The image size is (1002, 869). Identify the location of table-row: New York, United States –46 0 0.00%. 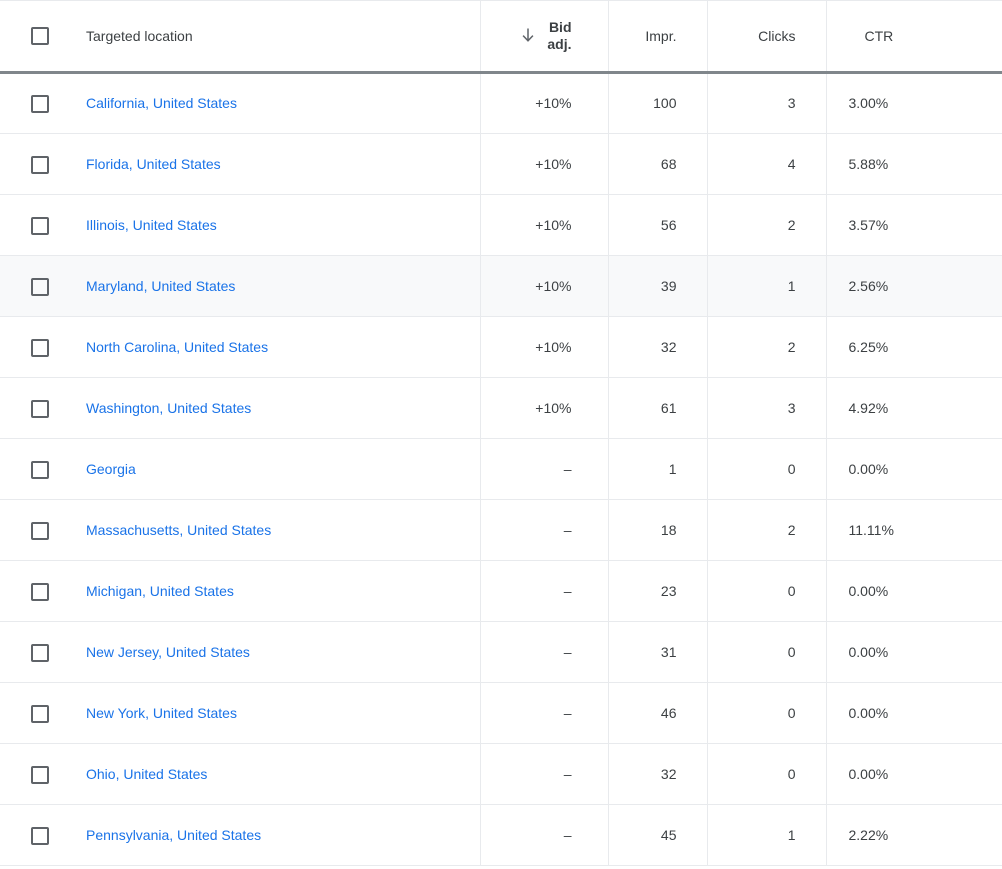
(501, 713).